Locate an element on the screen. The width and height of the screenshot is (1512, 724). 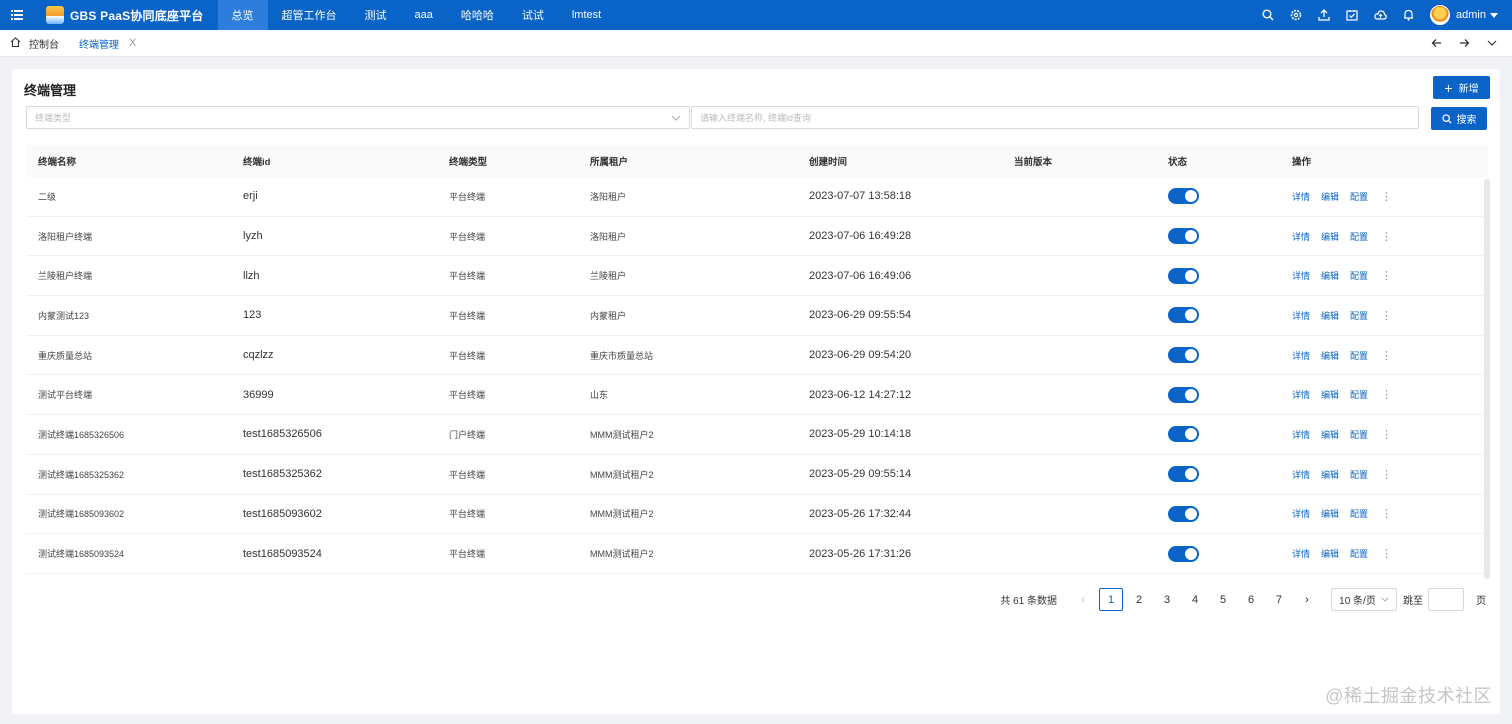
table-row: 二级 erji 平台终端 洛阳租户 2023-07-07 13:58:18 详情 编辑 配置 ⋮ is located at coordinates (757, 197).